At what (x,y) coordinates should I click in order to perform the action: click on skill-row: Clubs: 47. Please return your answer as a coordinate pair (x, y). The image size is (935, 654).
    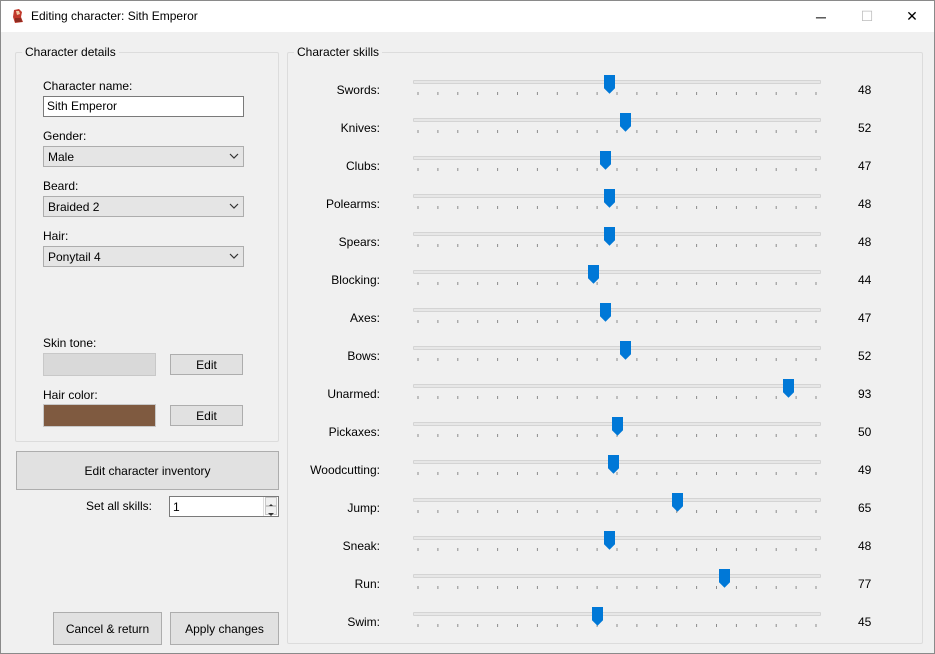
    Looking at the image, I should click on (605, 171).